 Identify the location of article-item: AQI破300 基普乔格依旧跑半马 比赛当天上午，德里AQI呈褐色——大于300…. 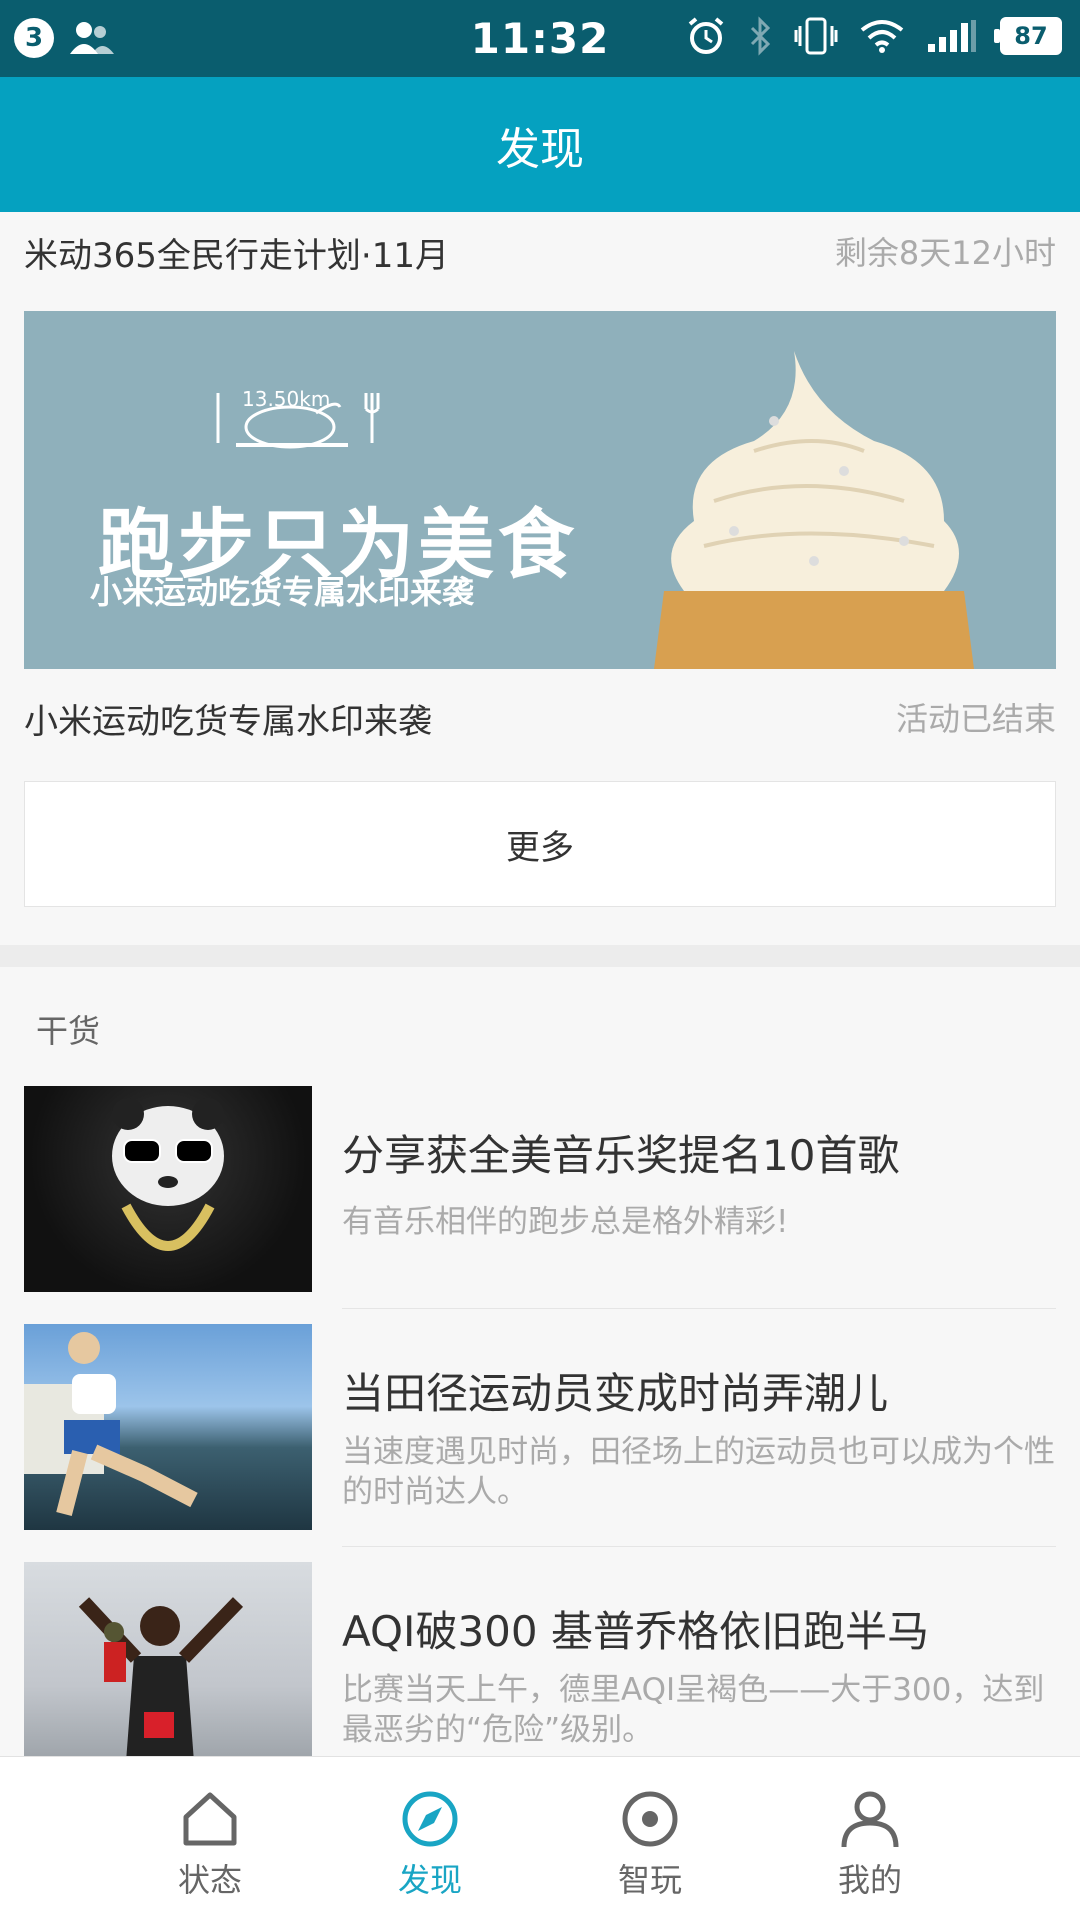
(540, 1659).